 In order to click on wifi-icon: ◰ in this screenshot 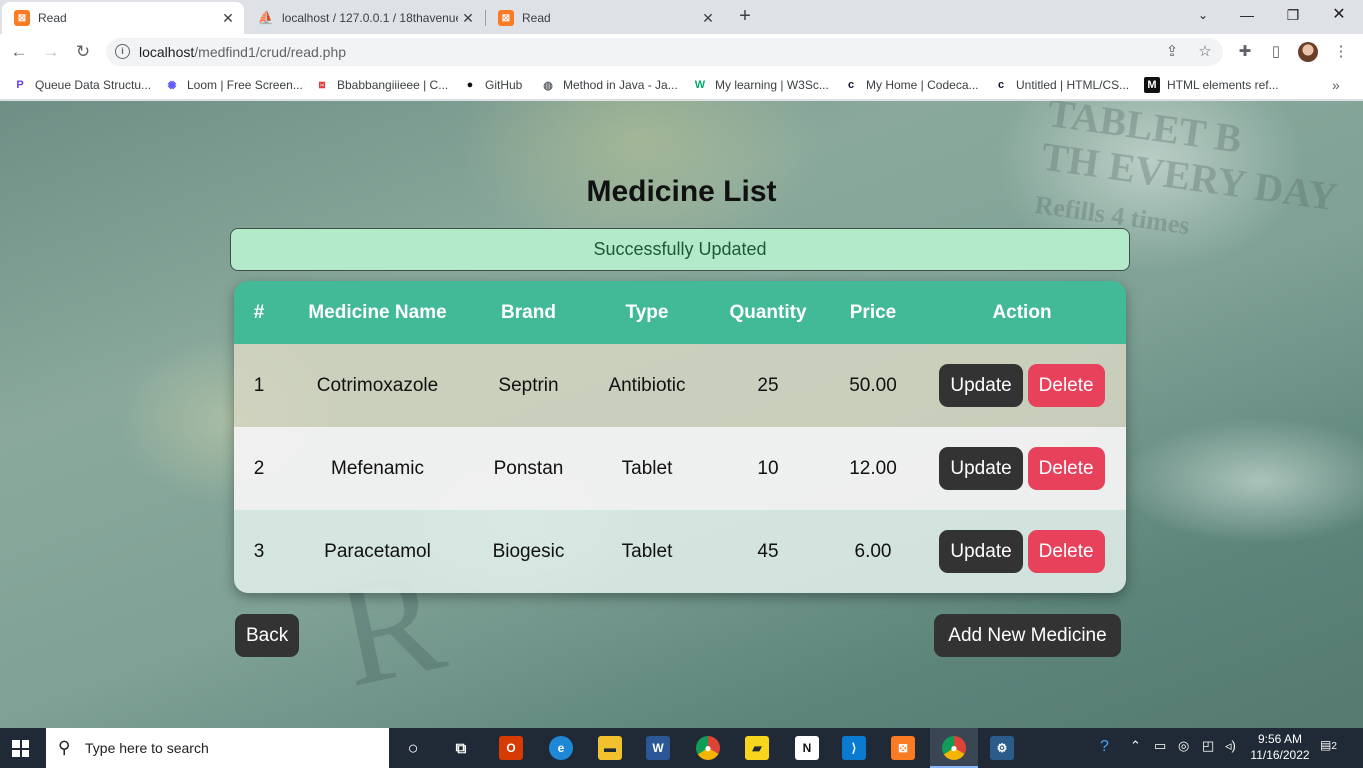, I will do `click(1208, 746)`.